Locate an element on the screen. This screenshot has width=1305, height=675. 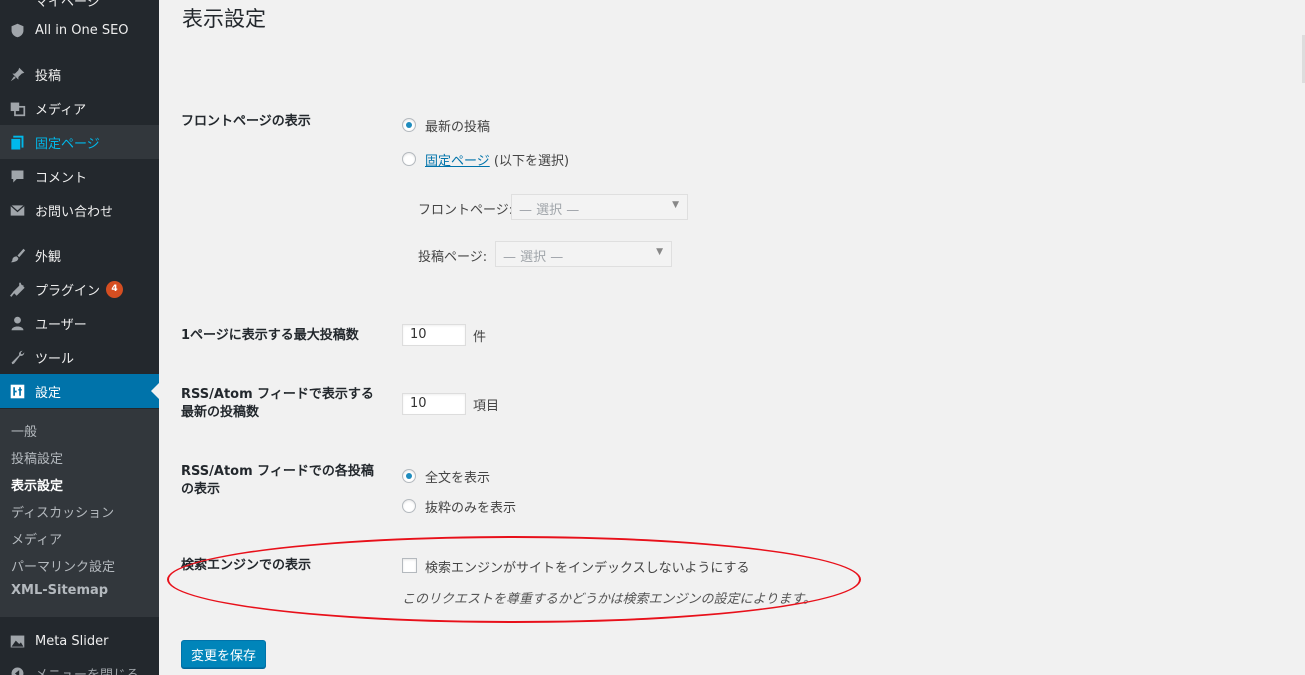
posts-per-page-input: 10 is located at coordinates (434, 335).